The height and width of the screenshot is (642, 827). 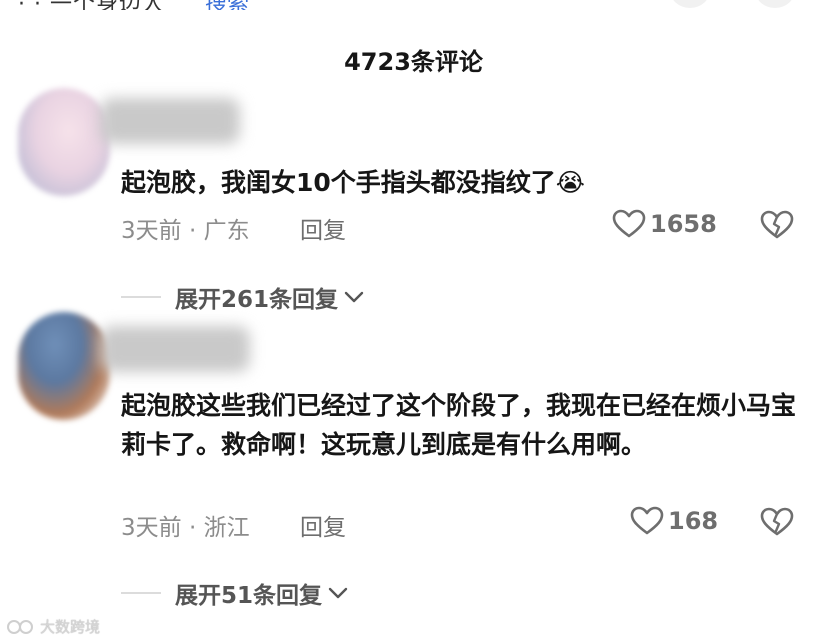 What do you see at coordinates (91, 5) in the screenshot?
I see `cutoff-text: · · 一个身边人` at bounding box center [91, 5].